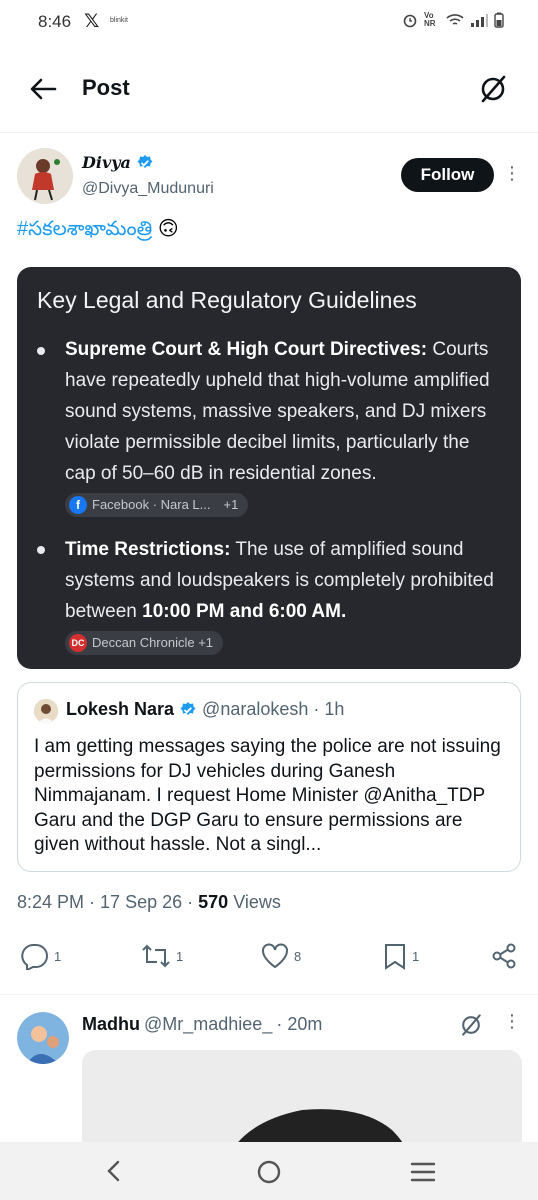 The height and width of the screenshot is (1200, 538). What do you see at coordinates (92, 21) in the screenshot?
I see `x-logo-icon: 𝕏` at bounding box center [92, 21].